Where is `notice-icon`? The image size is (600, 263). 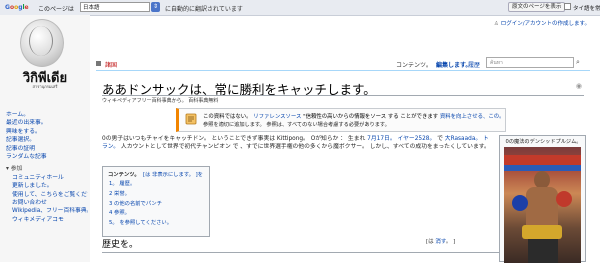 notice-icon is located at coordinates (191, 119).